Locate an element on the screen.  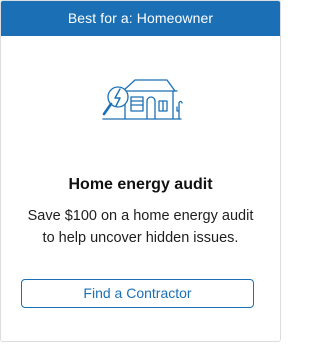
audience-banner: Best for a: Homeowner is located at coordinates (140, 18).